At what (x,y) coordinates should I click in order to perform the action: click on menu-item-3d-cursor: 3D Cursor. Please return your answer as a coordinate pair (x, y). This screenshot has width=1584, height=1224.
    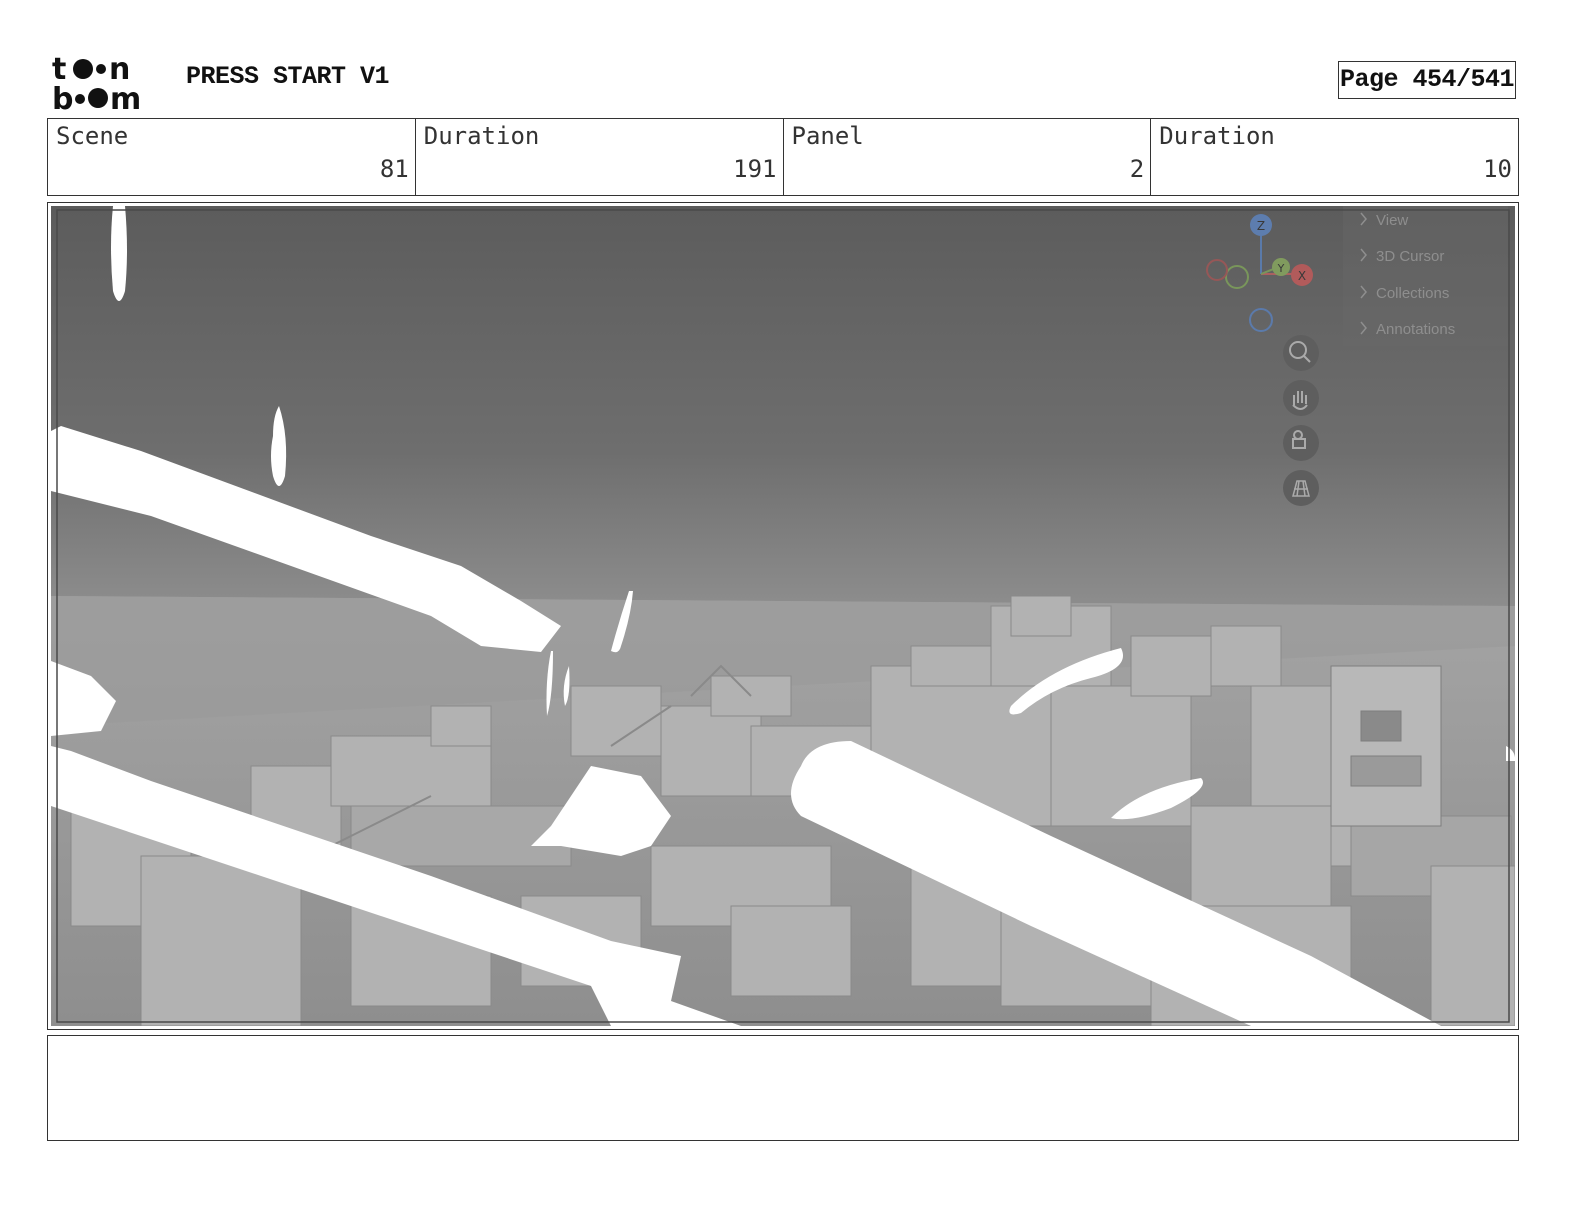
    Looking at the image, I should click on (1410, 256).